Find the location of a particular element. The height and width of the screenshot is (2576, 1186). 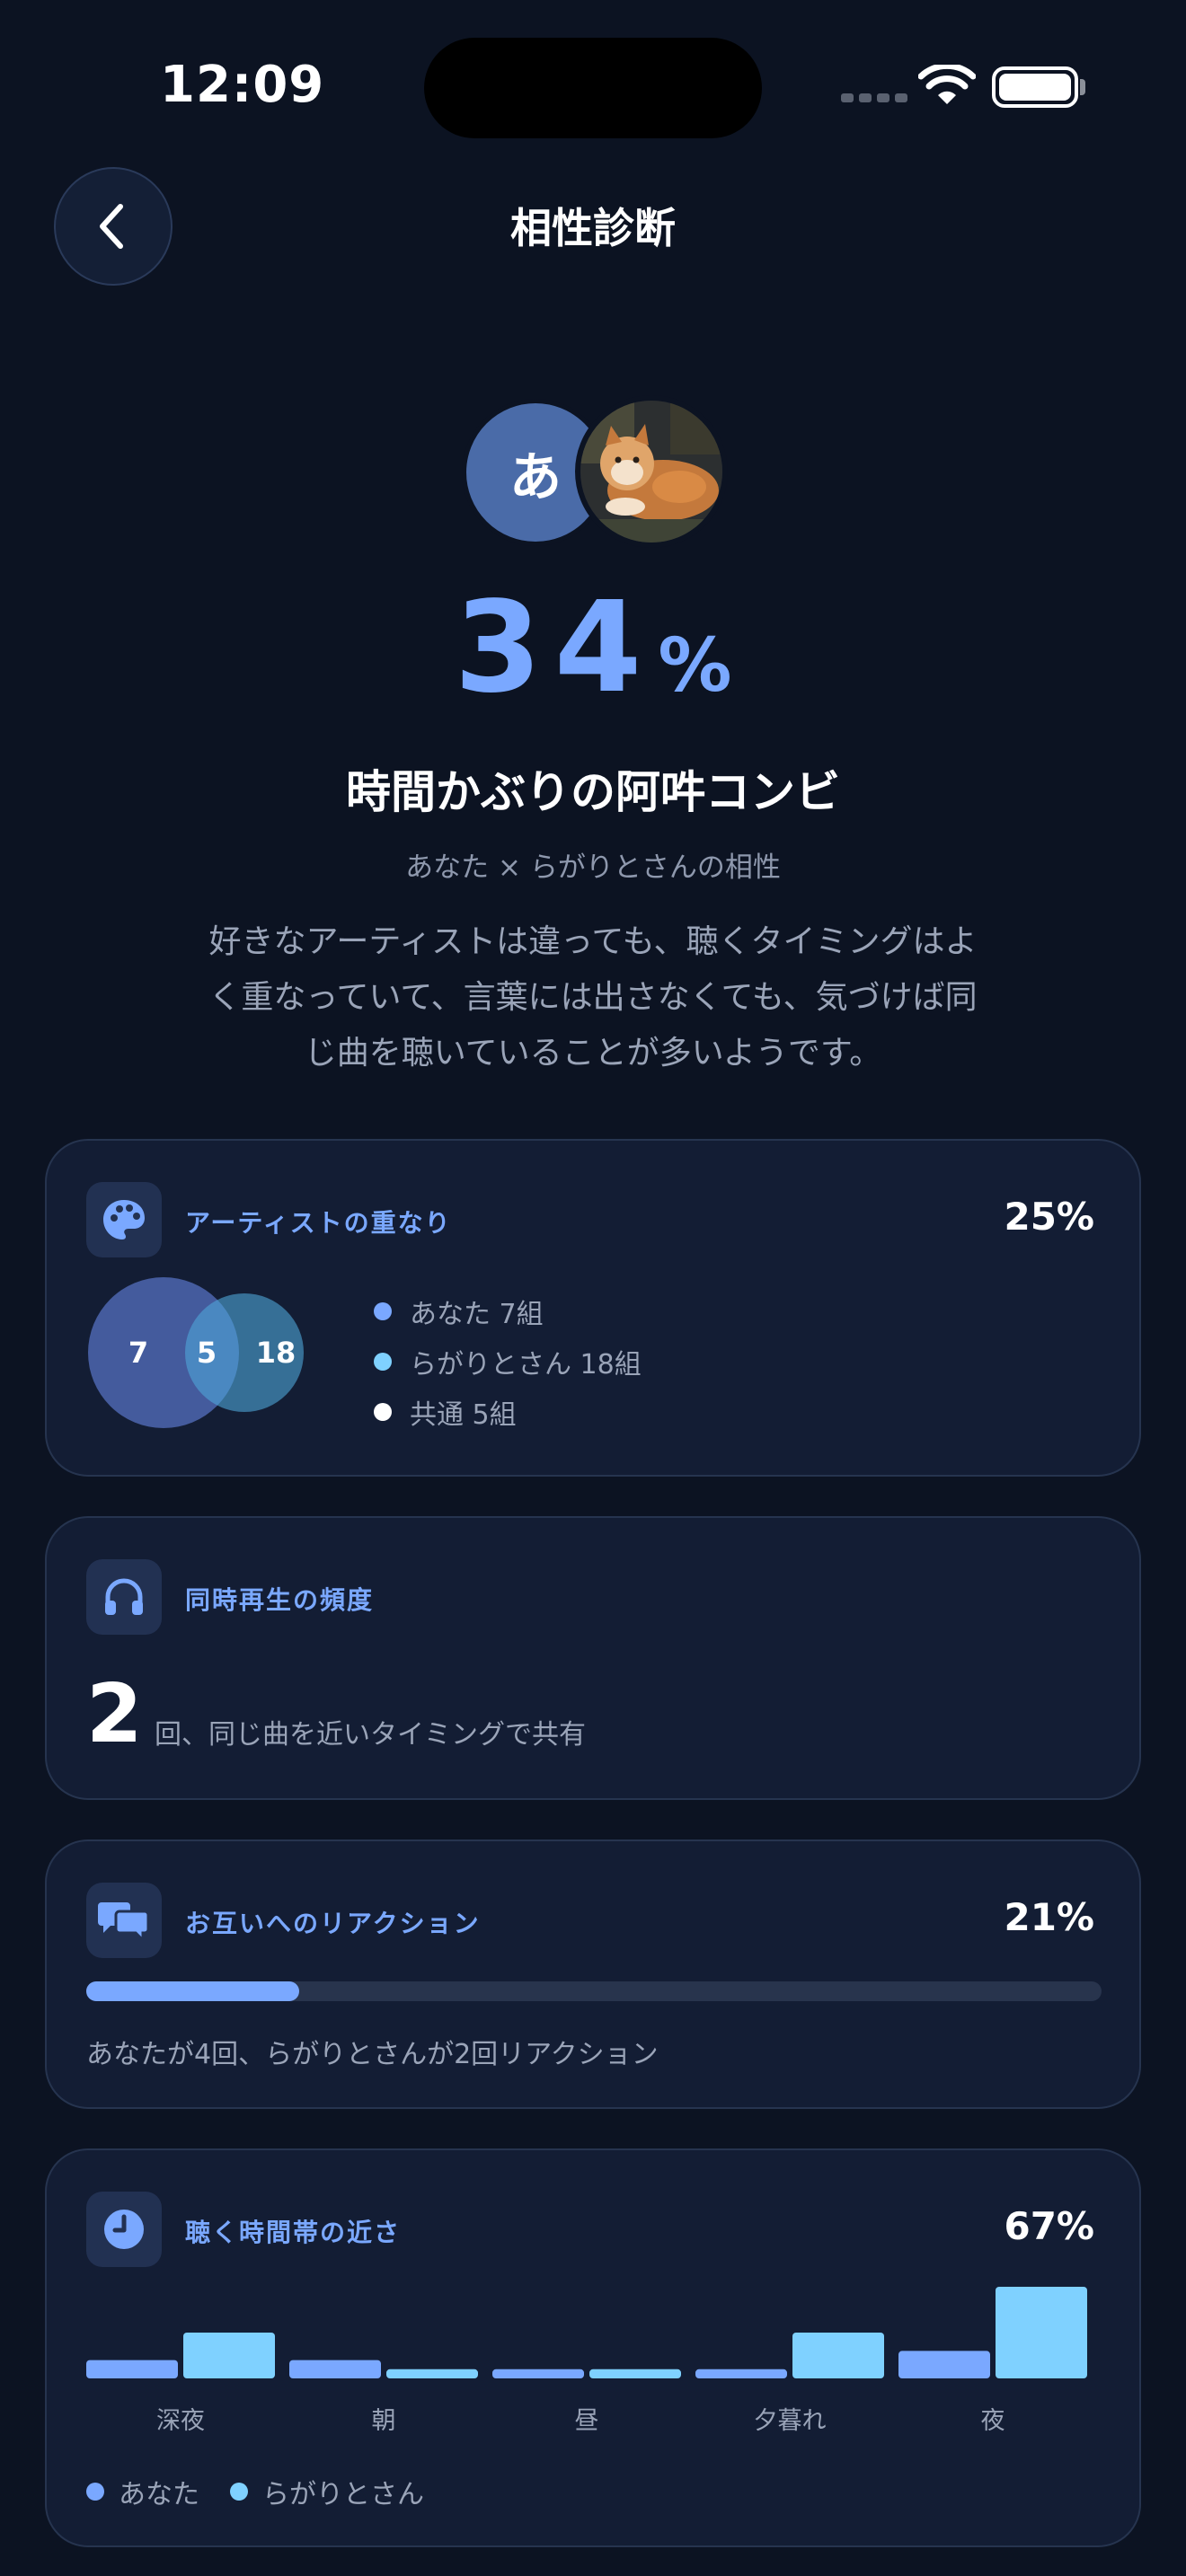

legend-you: あなた is located at coordinates (142, 2491).